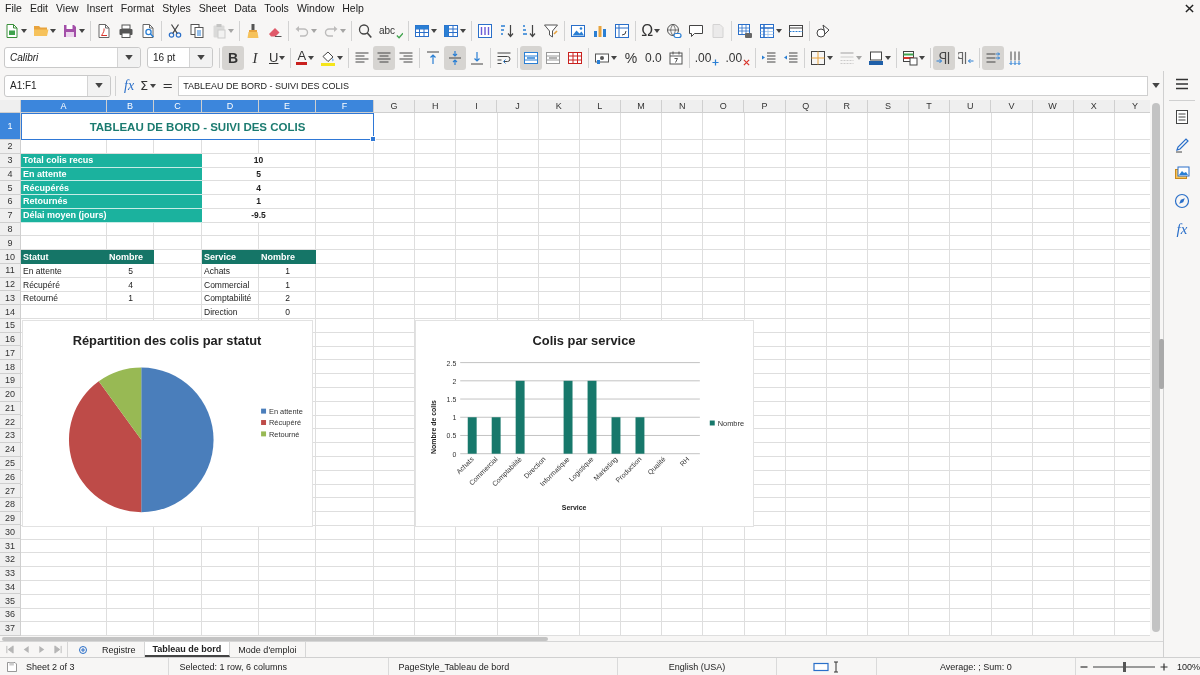 This screenshot has width=1200, height=675. What do you see at coordinates (518, 106) in the screenshot?
I see `column-header: J` at bounding box center [518, 106].